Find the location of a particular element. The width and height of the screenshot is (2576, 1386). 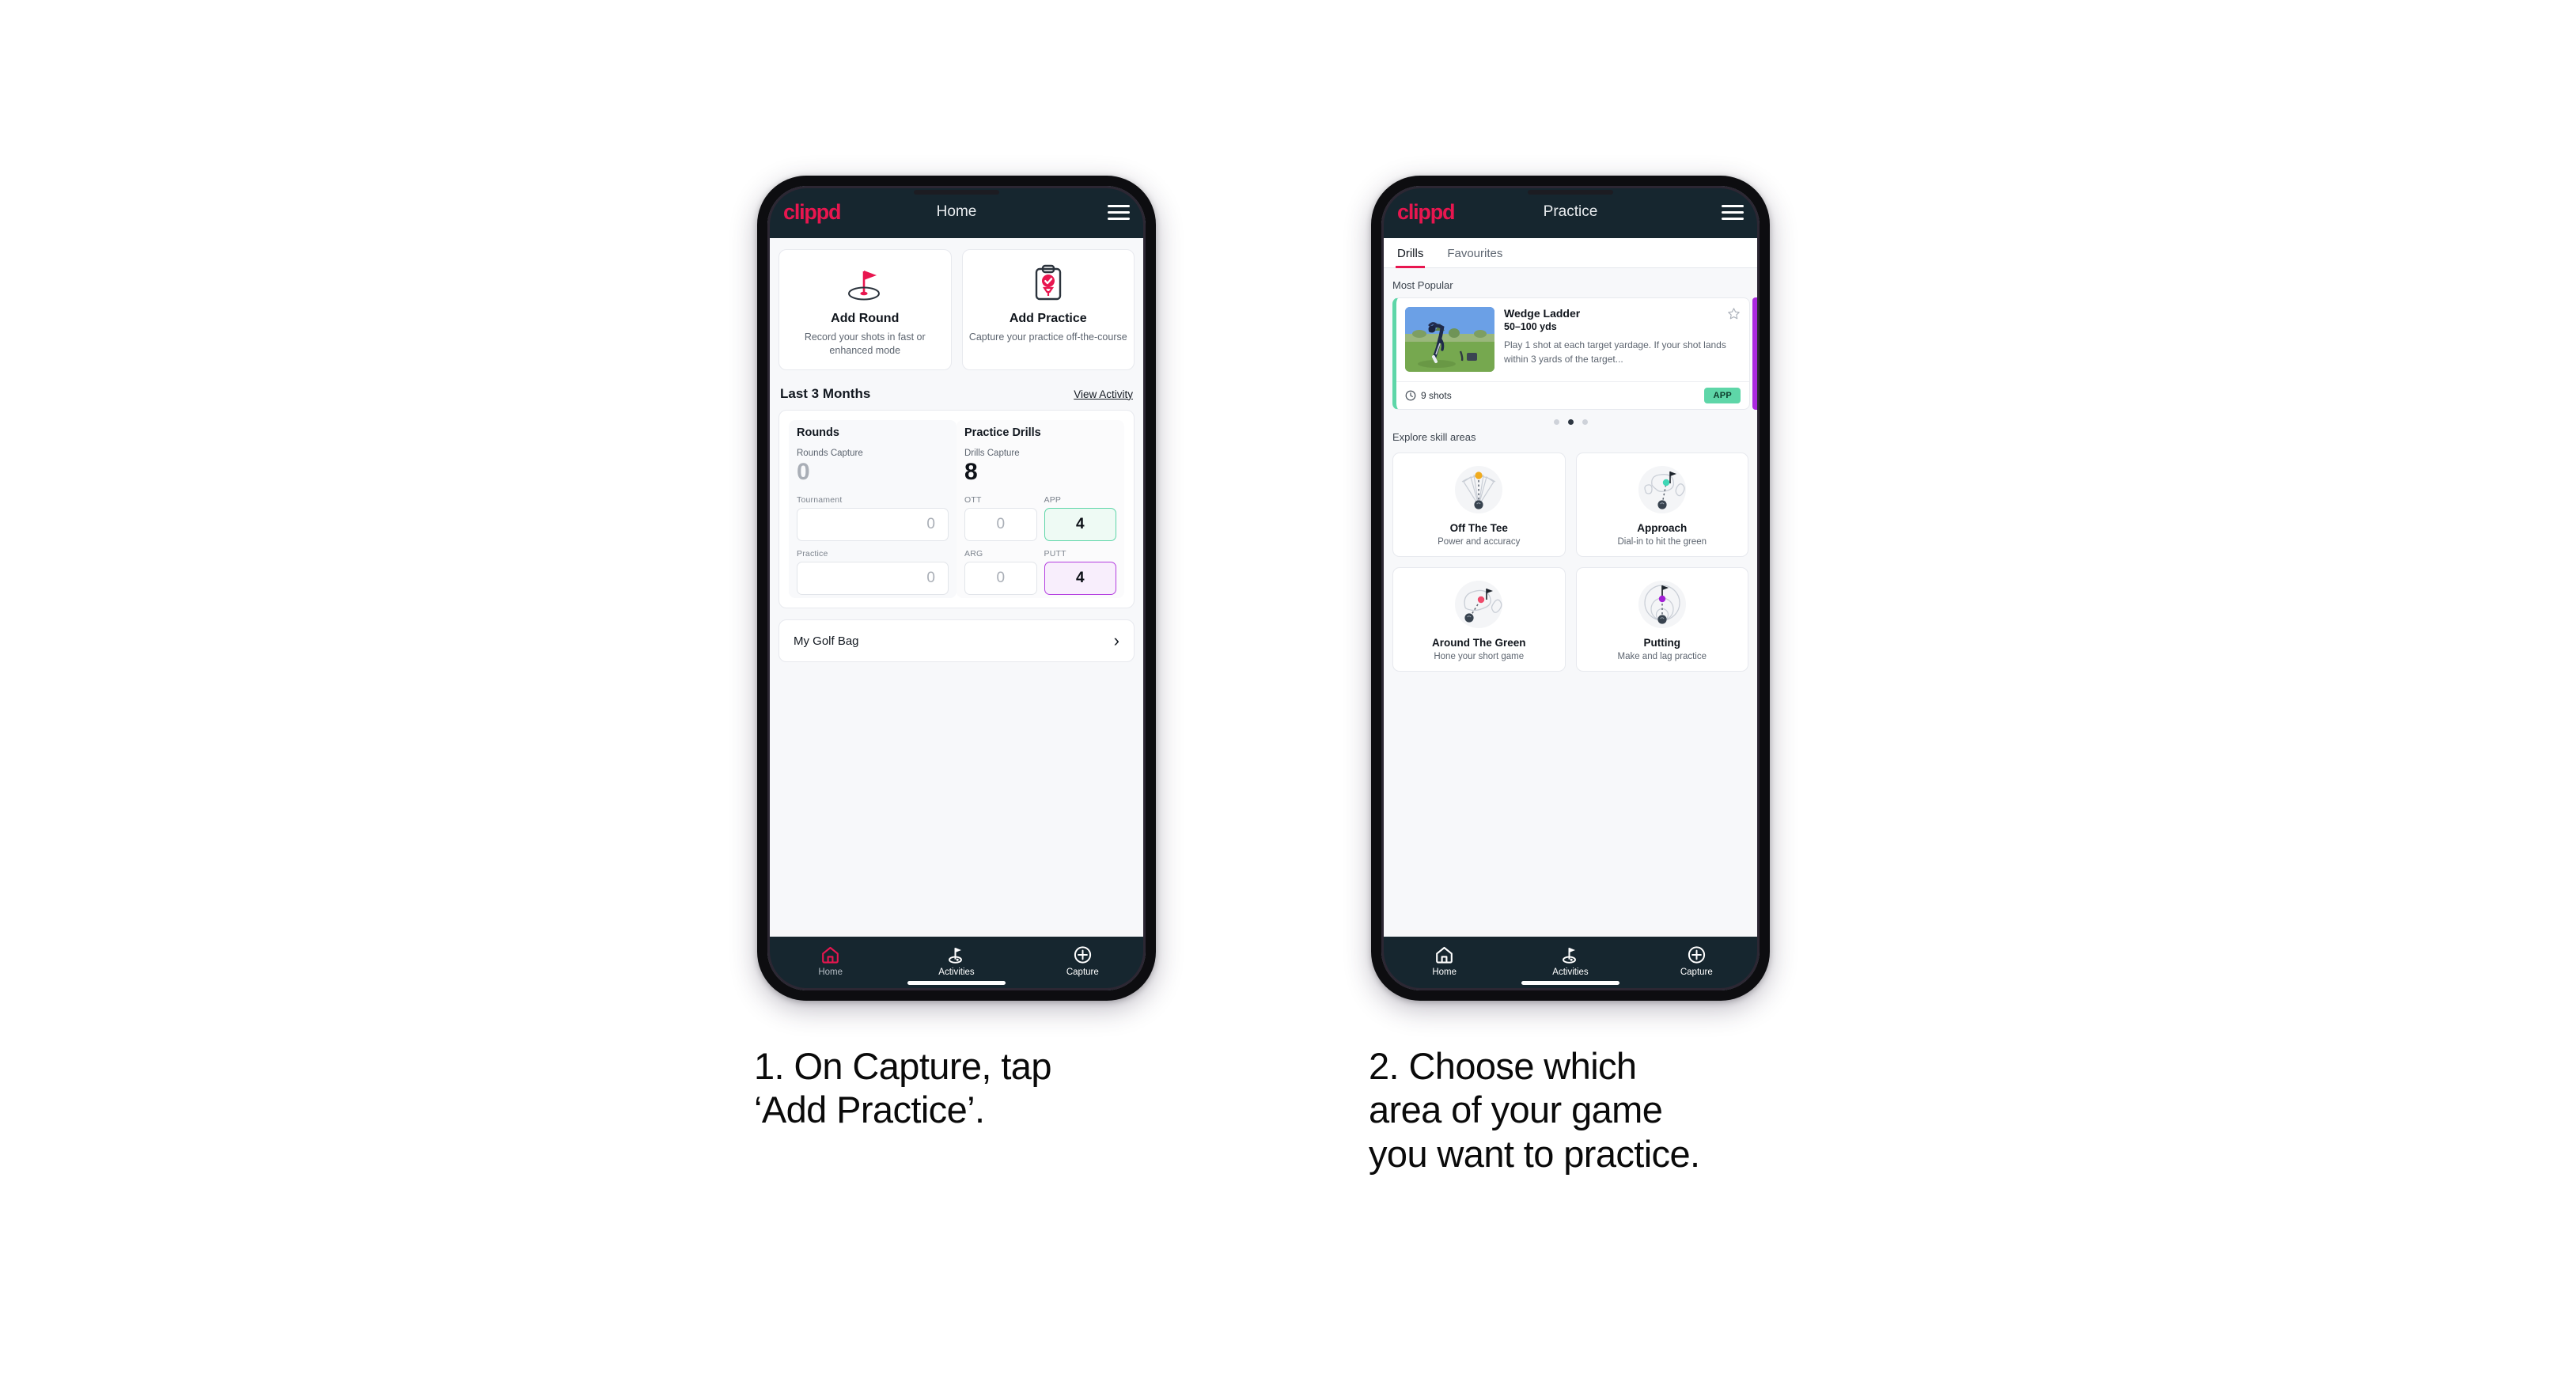

skill-card-around-the-green: Around The Green Hone your short game is located at coordinates (1479, 620).